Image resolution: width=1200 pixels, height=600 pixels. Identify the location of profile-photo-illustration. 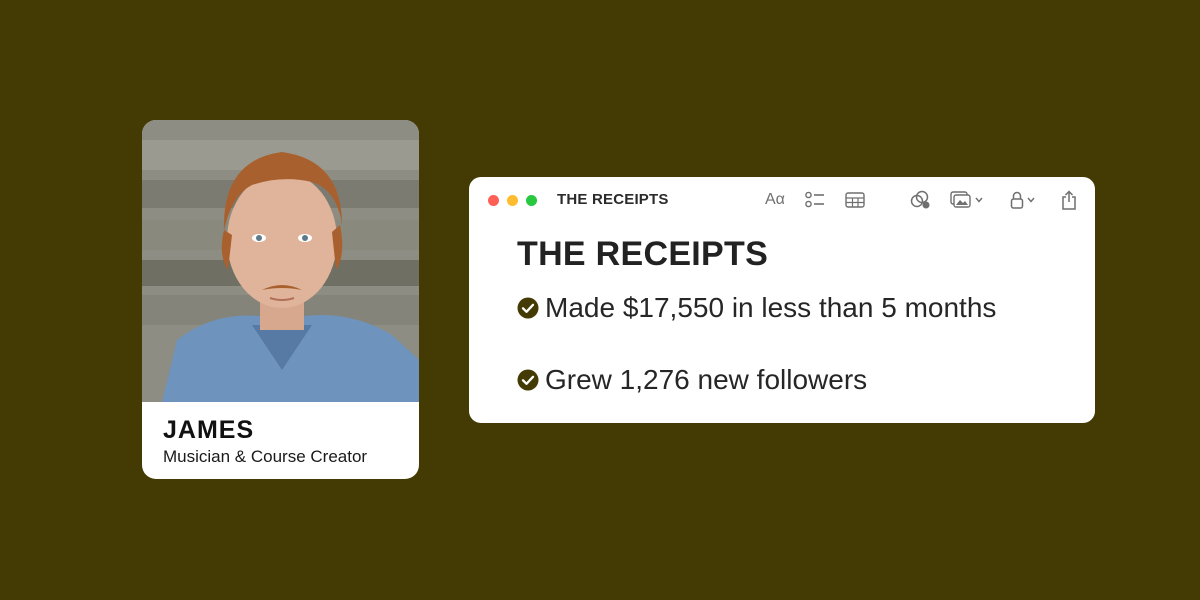
(280, 261).